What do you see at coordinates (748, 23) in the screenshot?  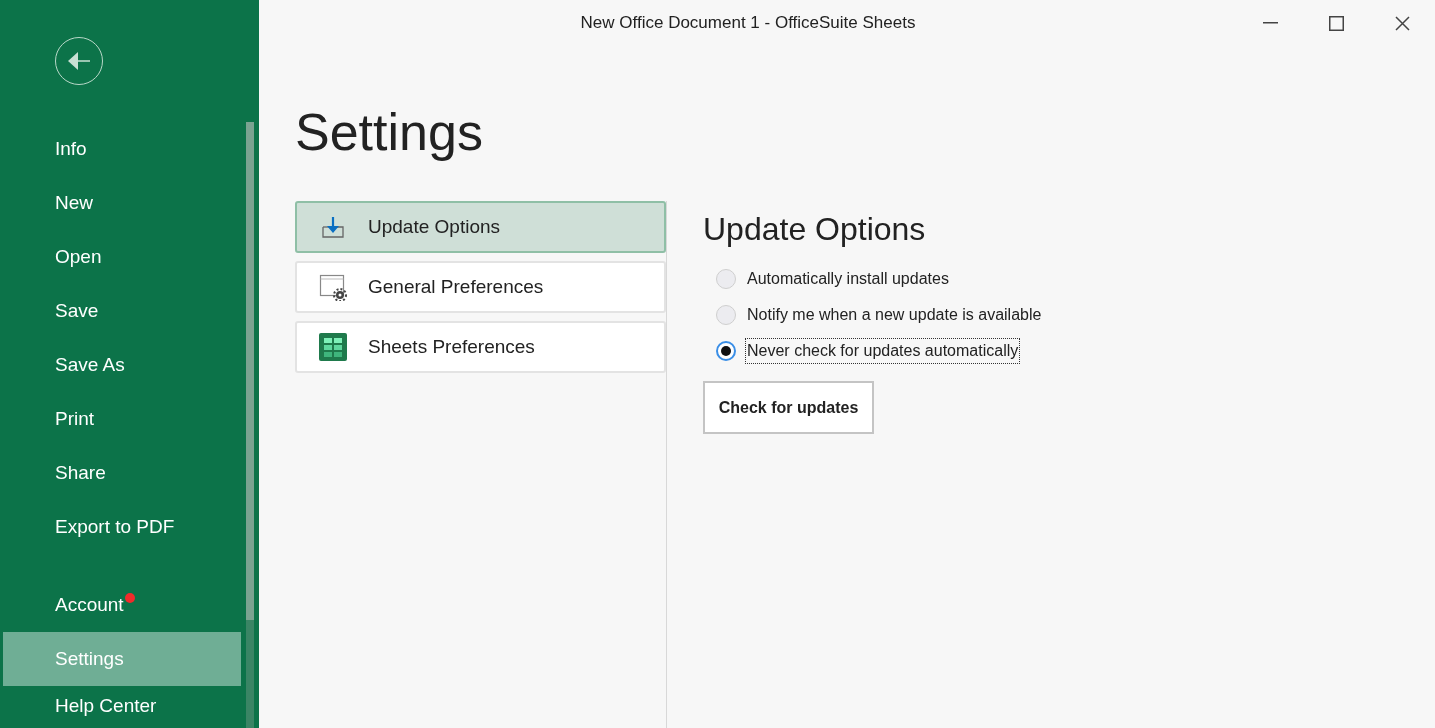 I see `window-title: New Office Document 1 - OfficeSuite Sheets` at bounding box center [748, 23].